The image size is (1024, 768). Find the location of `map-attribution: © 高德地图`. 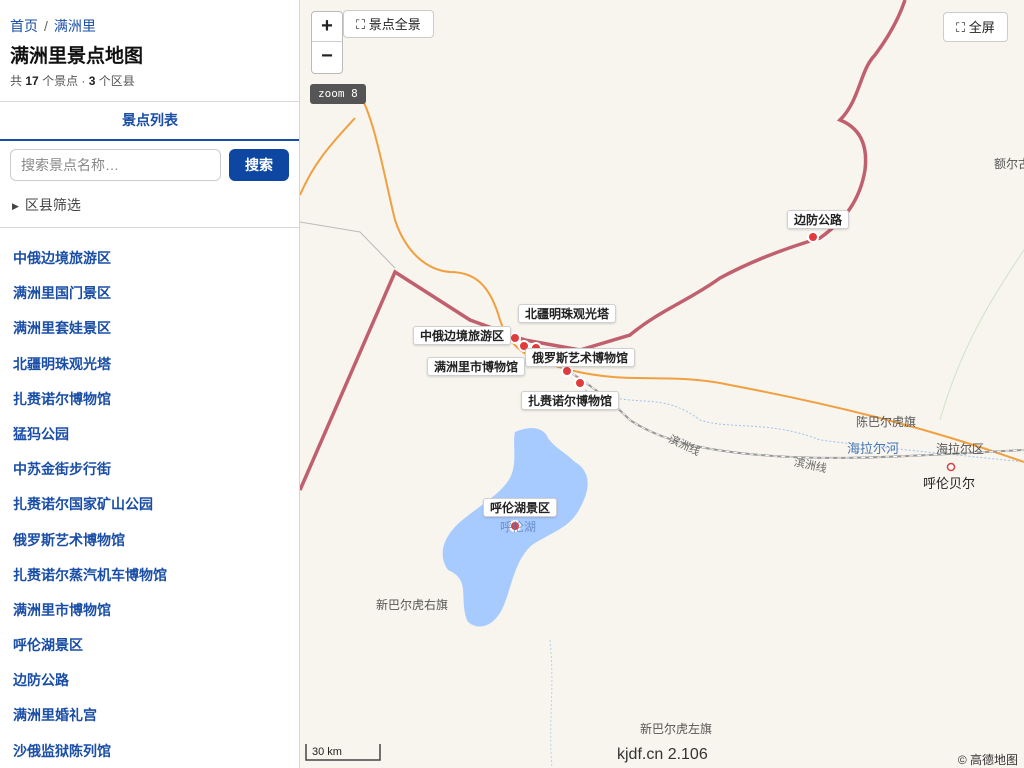

map-attribution: © 高德地图 is located at coordinates (987, 760).